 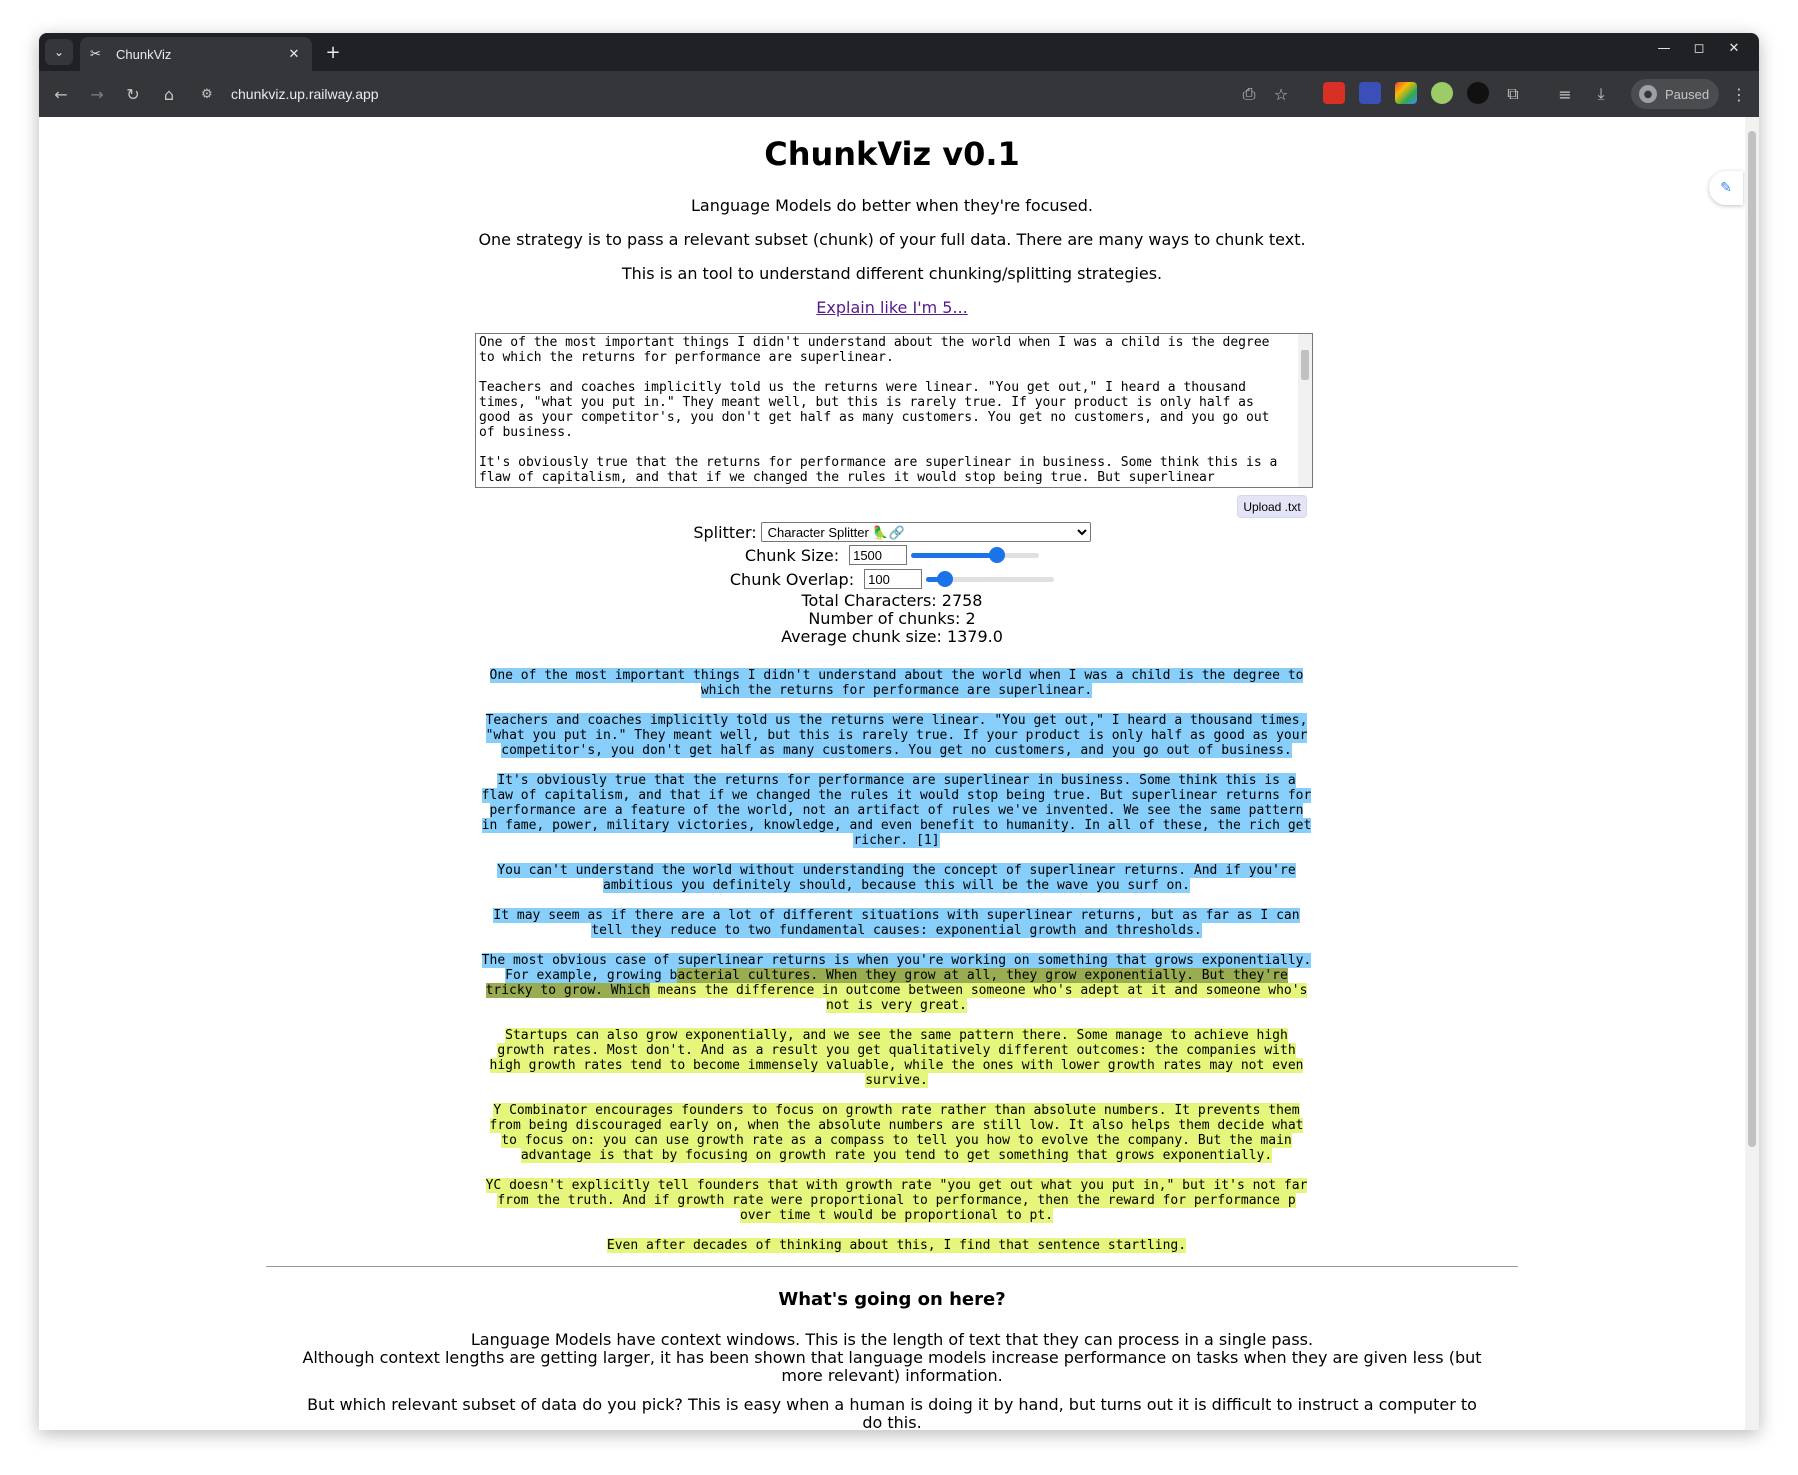 I want to click on menu-icon: ⋮, so click(x=1739, y=94).